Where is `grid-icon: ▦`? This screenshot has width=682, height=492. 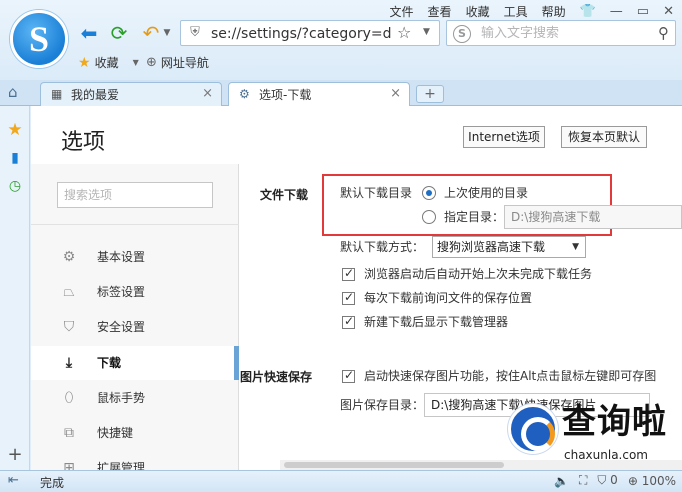
grid-icon: ▦ is located at coordinates (57, 94).